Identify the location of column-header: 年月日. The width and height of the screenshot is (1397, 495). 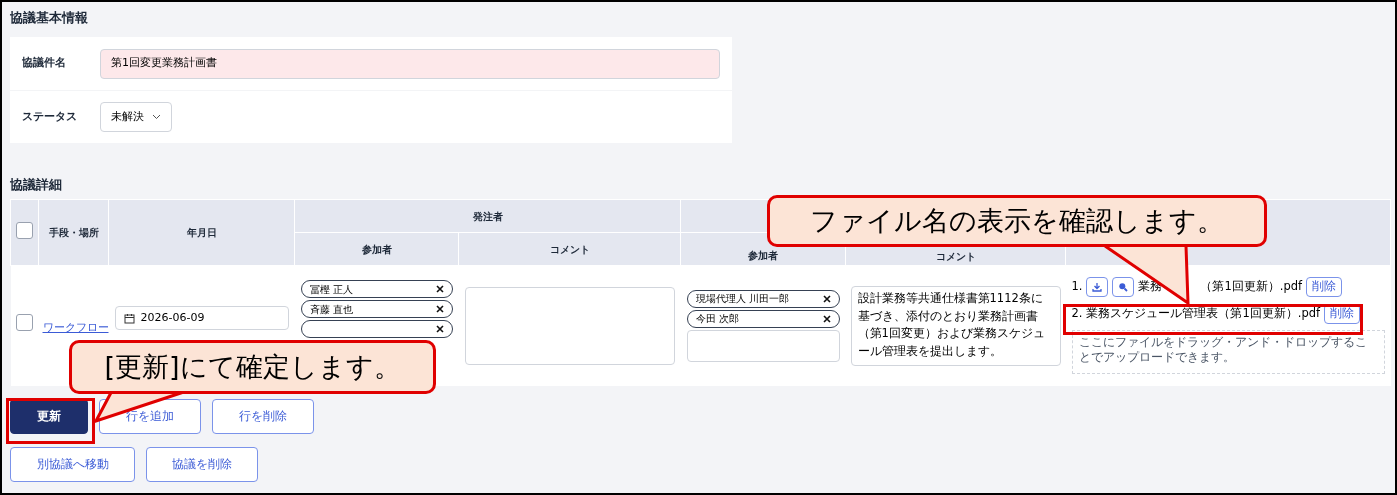
(201, 232).